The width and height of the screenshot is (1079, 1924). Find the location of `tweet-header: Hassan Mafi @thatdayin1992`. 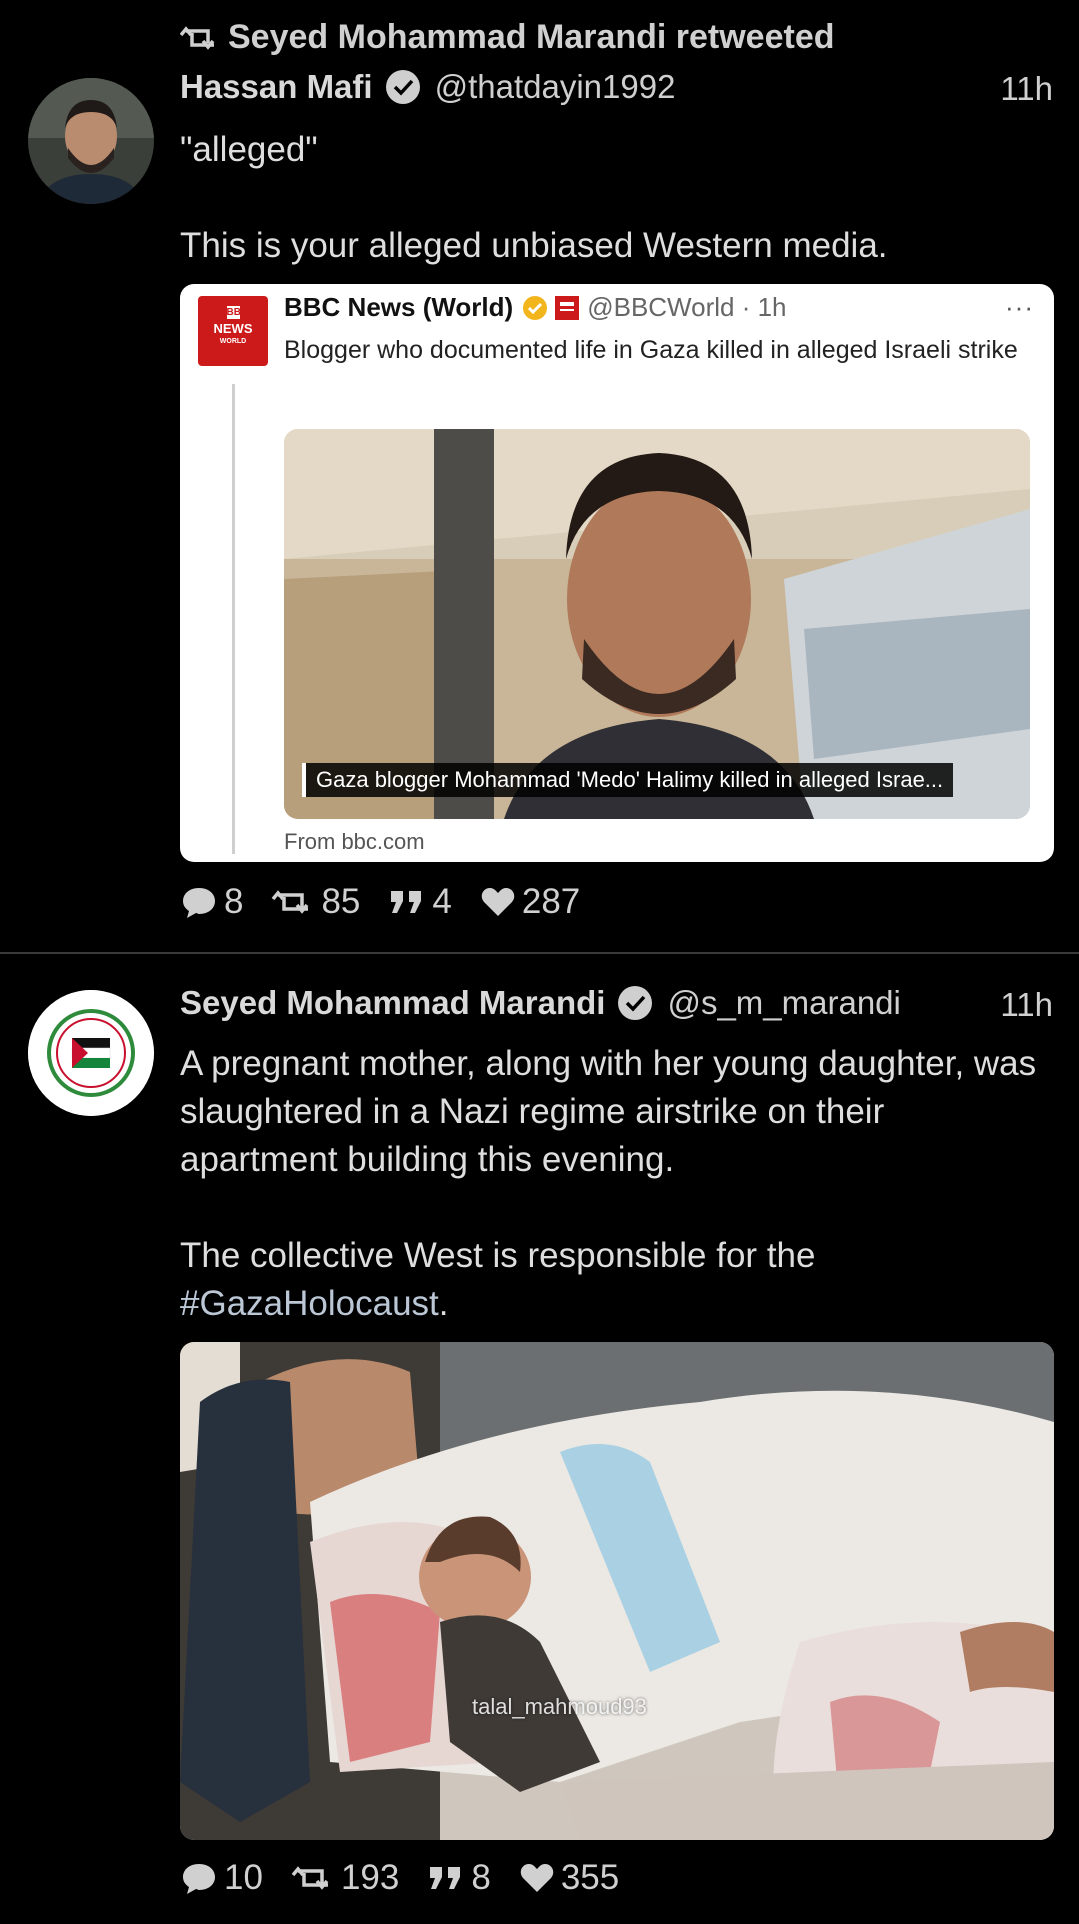

tweet-header: Hassan Mafi @thatdayin1992 is located at coordinates (427, 87).